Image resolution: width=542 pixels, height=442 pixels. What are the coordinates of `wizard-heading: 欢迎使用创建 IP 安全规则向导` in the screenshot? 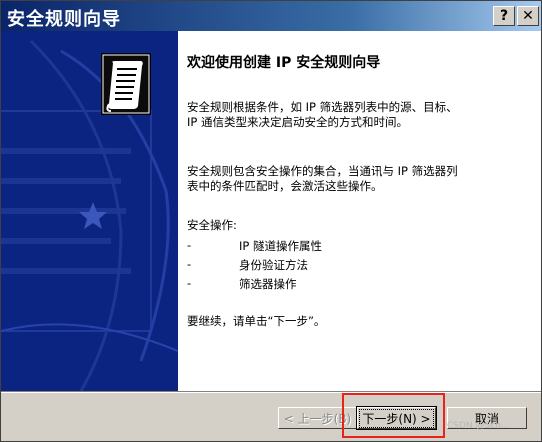 It's located at (284, 63).